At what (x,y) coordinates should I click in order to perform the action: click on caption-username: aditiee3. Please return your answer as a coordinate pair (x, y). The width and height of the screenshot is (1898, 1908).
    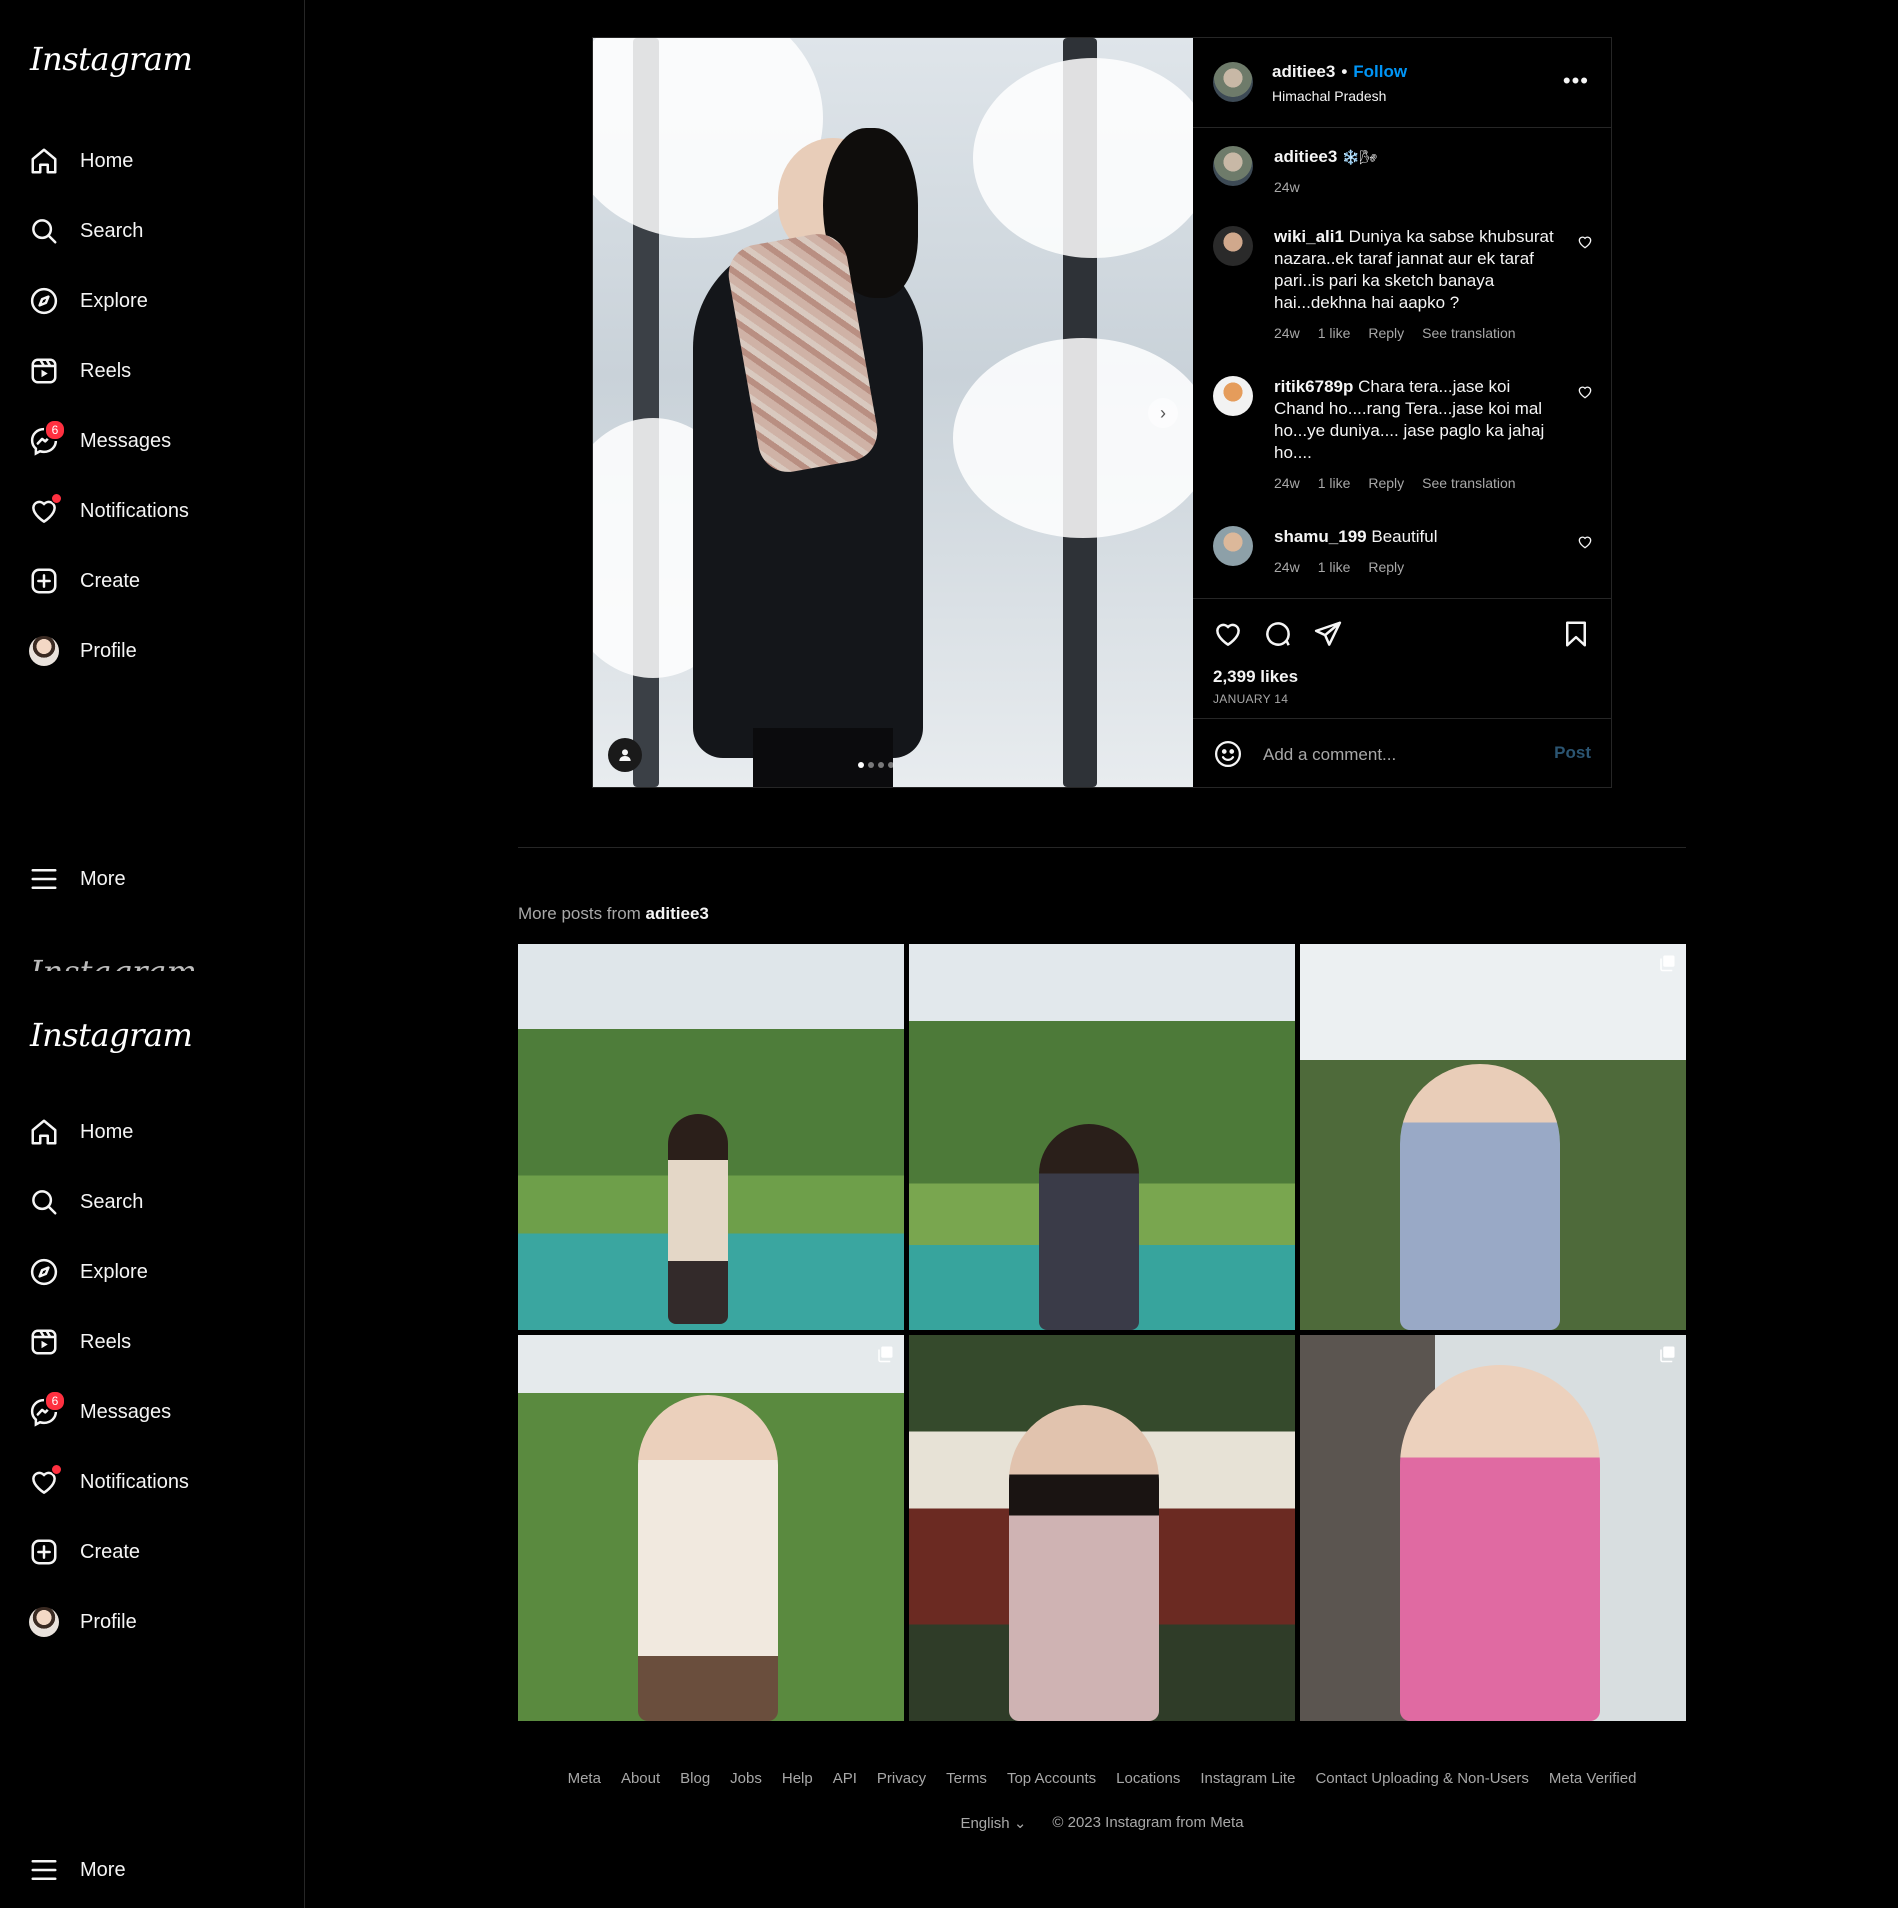
    Looking at the image, I should click on (1305, 156).